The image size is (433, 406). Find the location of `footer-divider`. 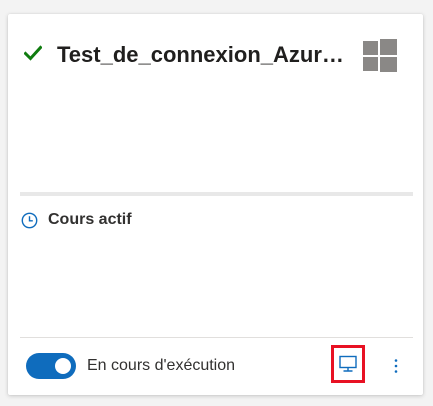

footer-divider is located at coordinates (216, 337).